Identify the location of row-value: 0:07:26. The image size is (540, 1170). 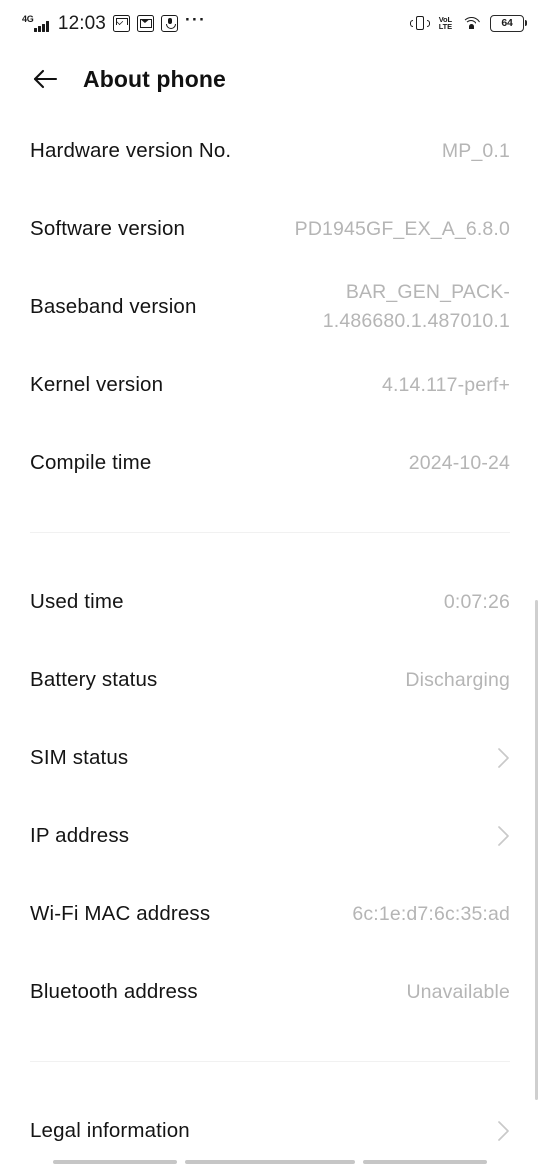
(476, 601).